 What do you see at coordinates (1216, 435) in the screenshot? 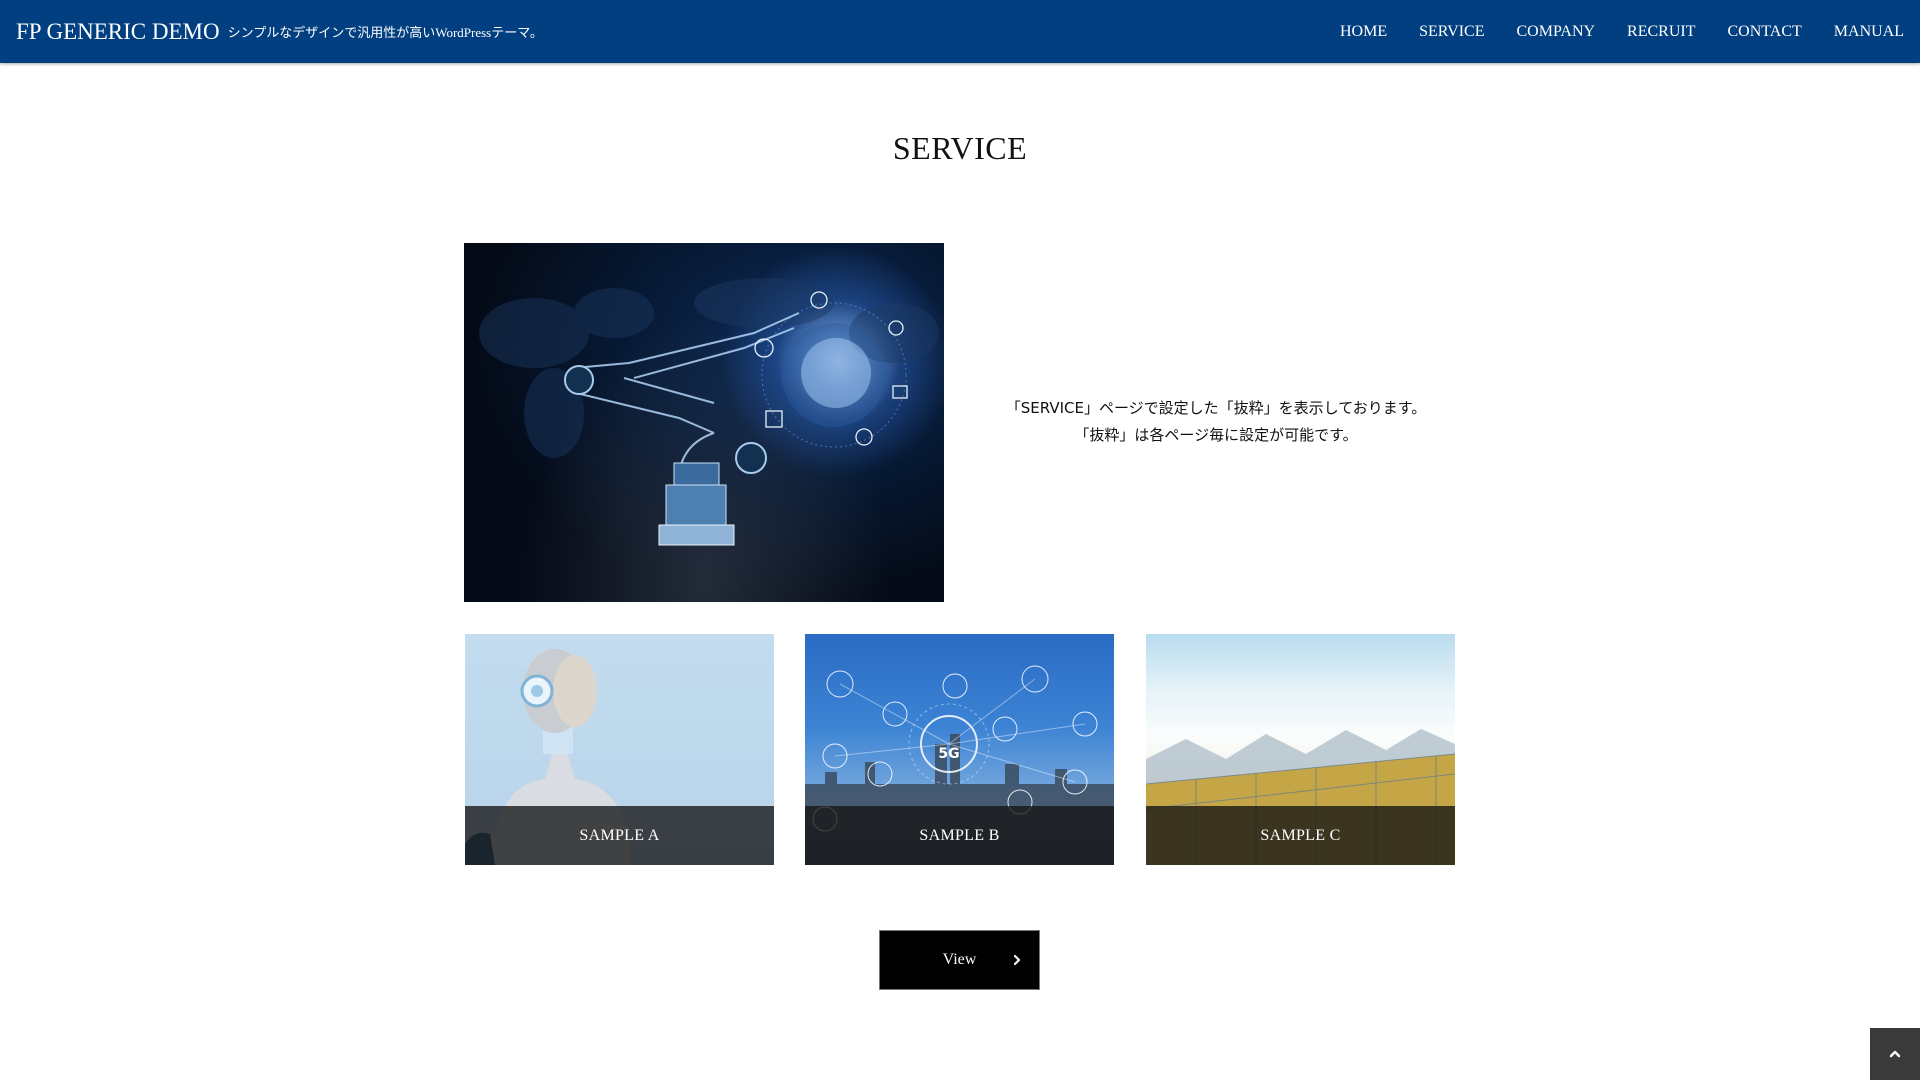
I see `excerpt-line: 「抜粋」は各ページ毎に設定が可能です。` at bounding box center [1216, 435].